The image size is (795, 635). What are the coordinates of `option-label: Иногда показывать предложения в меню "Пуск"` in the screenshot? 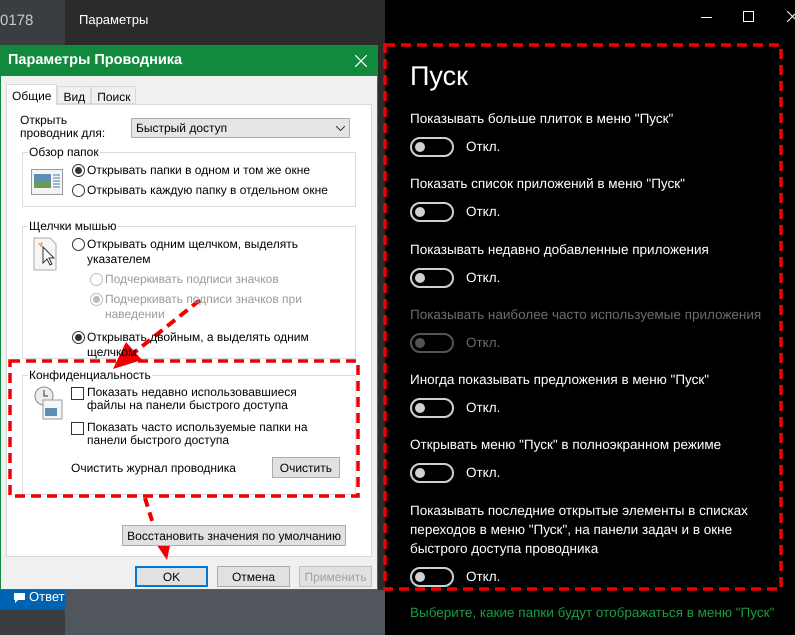 It's located at (560, 380).